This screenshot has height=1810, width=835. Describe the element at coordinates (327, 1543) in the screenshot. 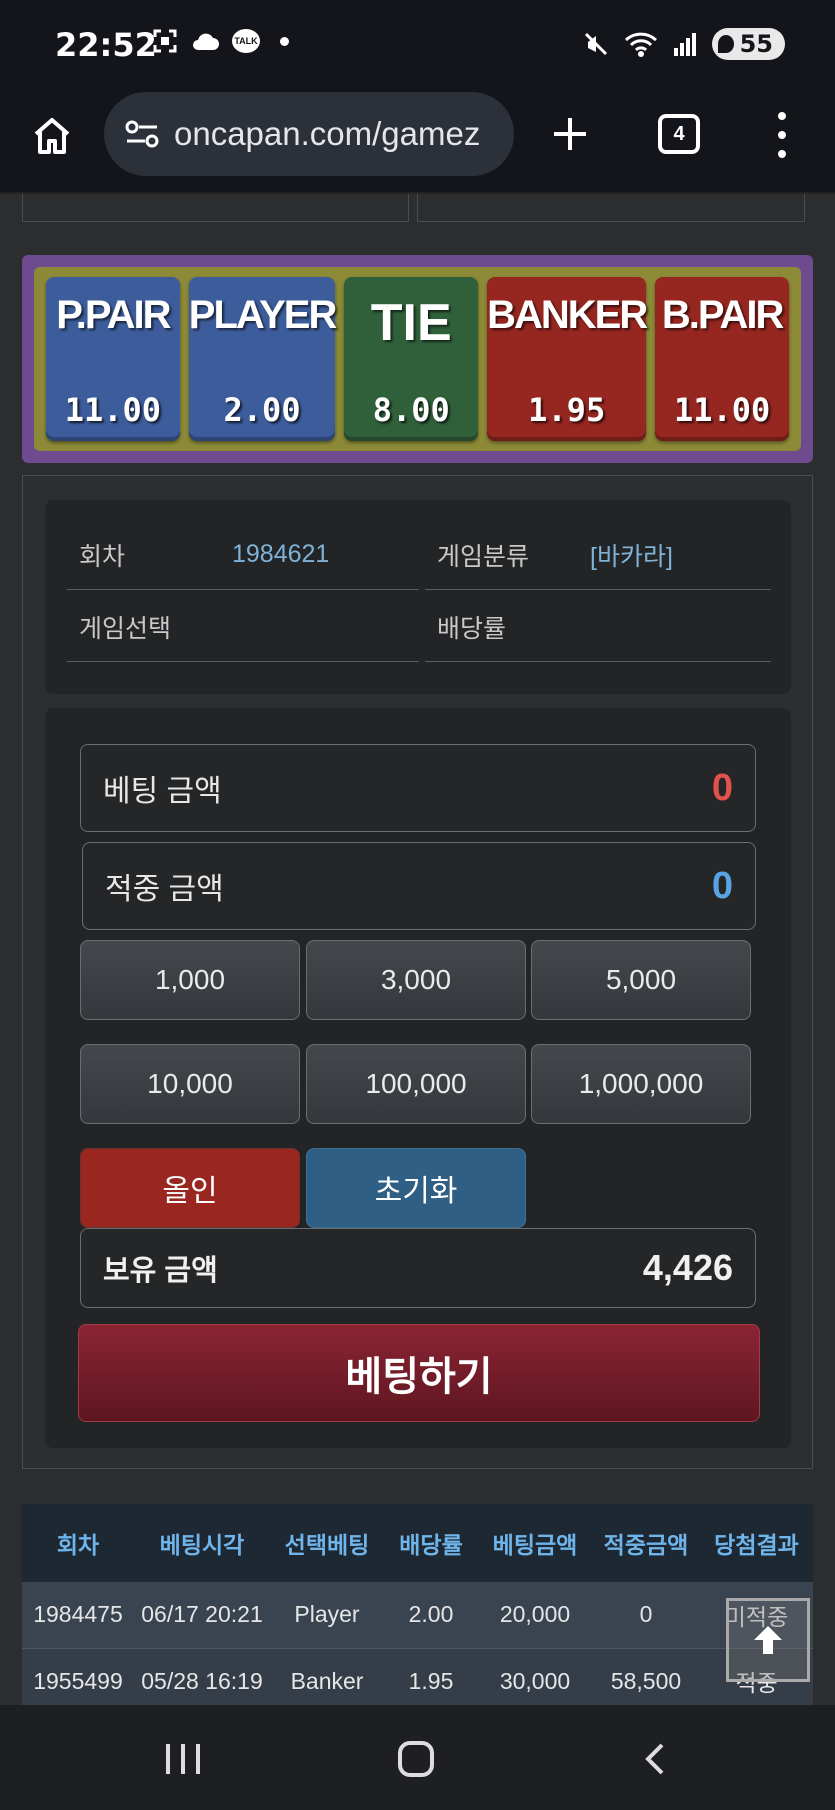

I see `column-header: 선택베팅` at that location.